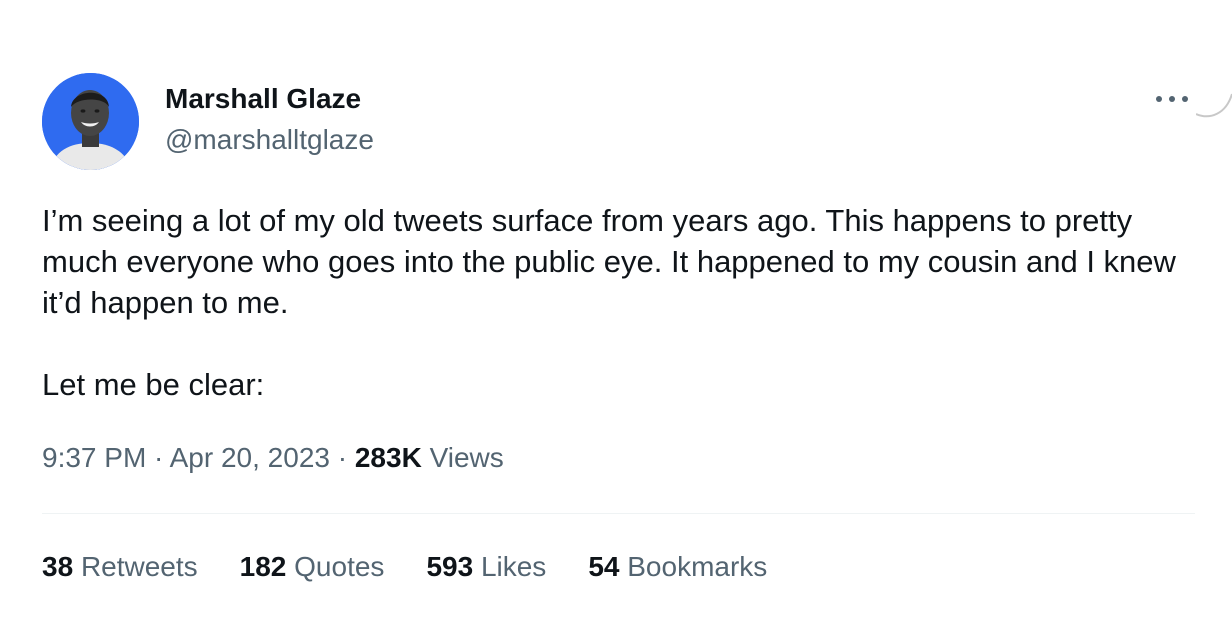 Image resolution: width=1232 pixels, height=618 pixels. Describe the element at coordinates (269, 140) in the screenshot. I see `author-handle: @marshalltglaze` at that location.